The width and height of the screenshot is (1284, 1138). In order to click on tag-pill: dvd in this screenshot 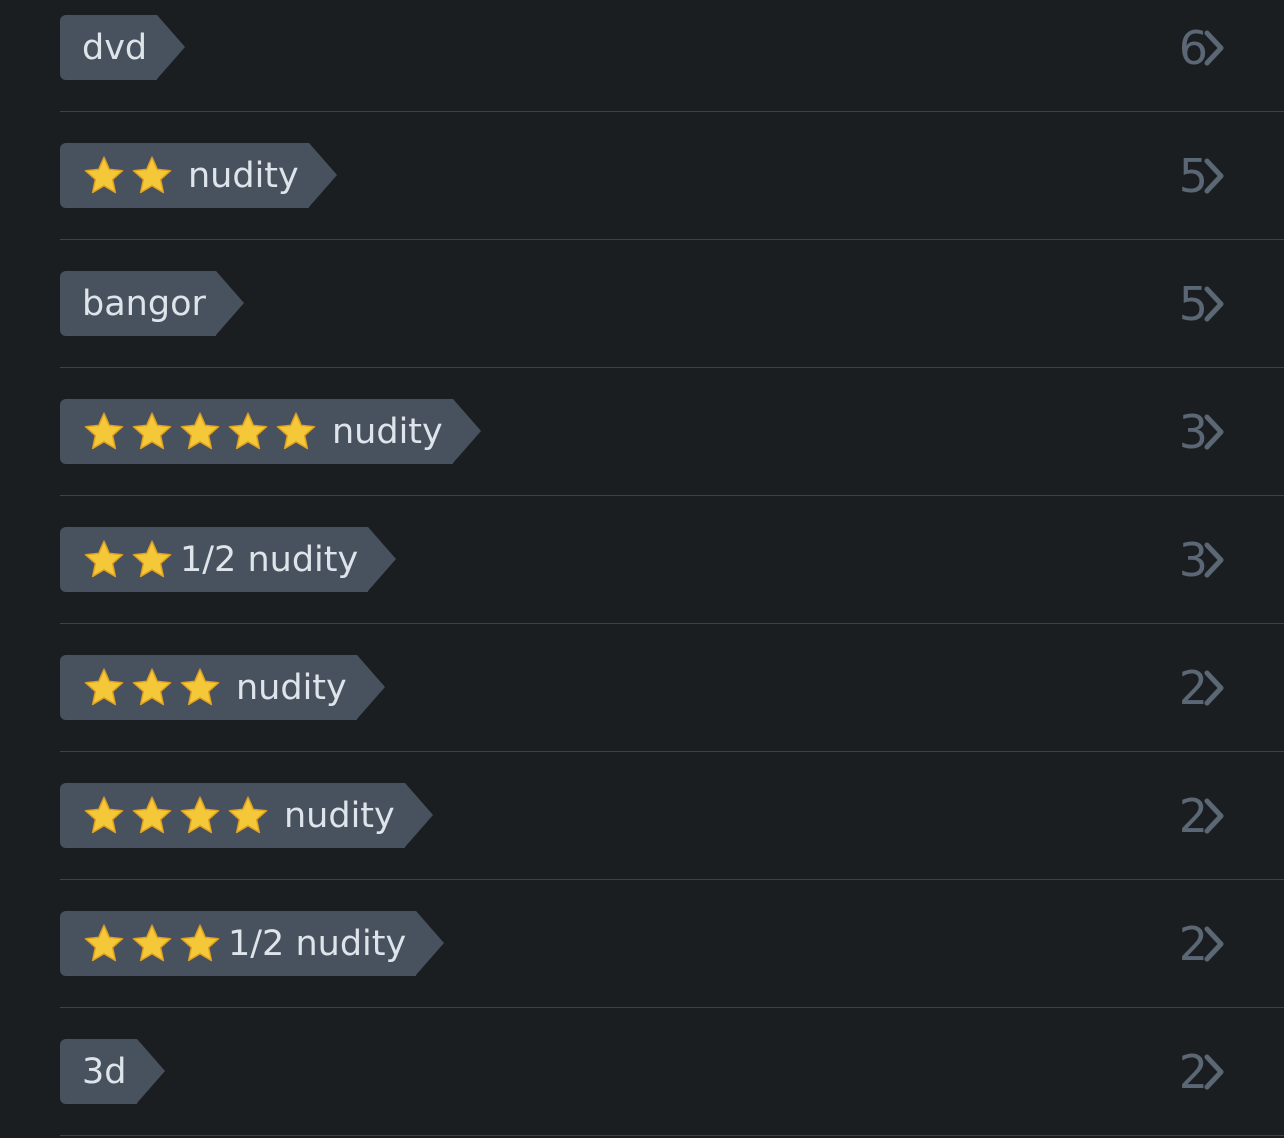, I will do `click(123, 47)`.